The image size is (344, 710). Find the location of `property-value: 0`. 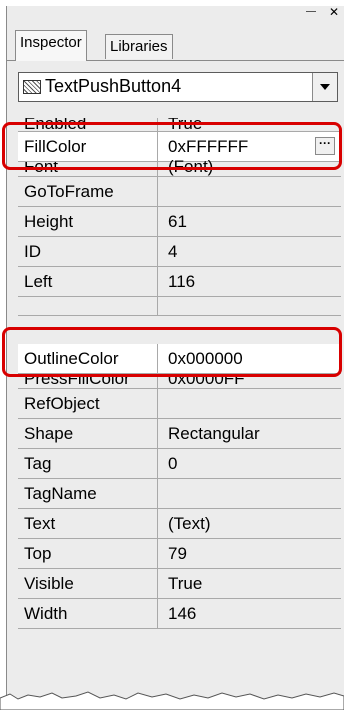

property-value: 0 is located at coordinates (173, 463).